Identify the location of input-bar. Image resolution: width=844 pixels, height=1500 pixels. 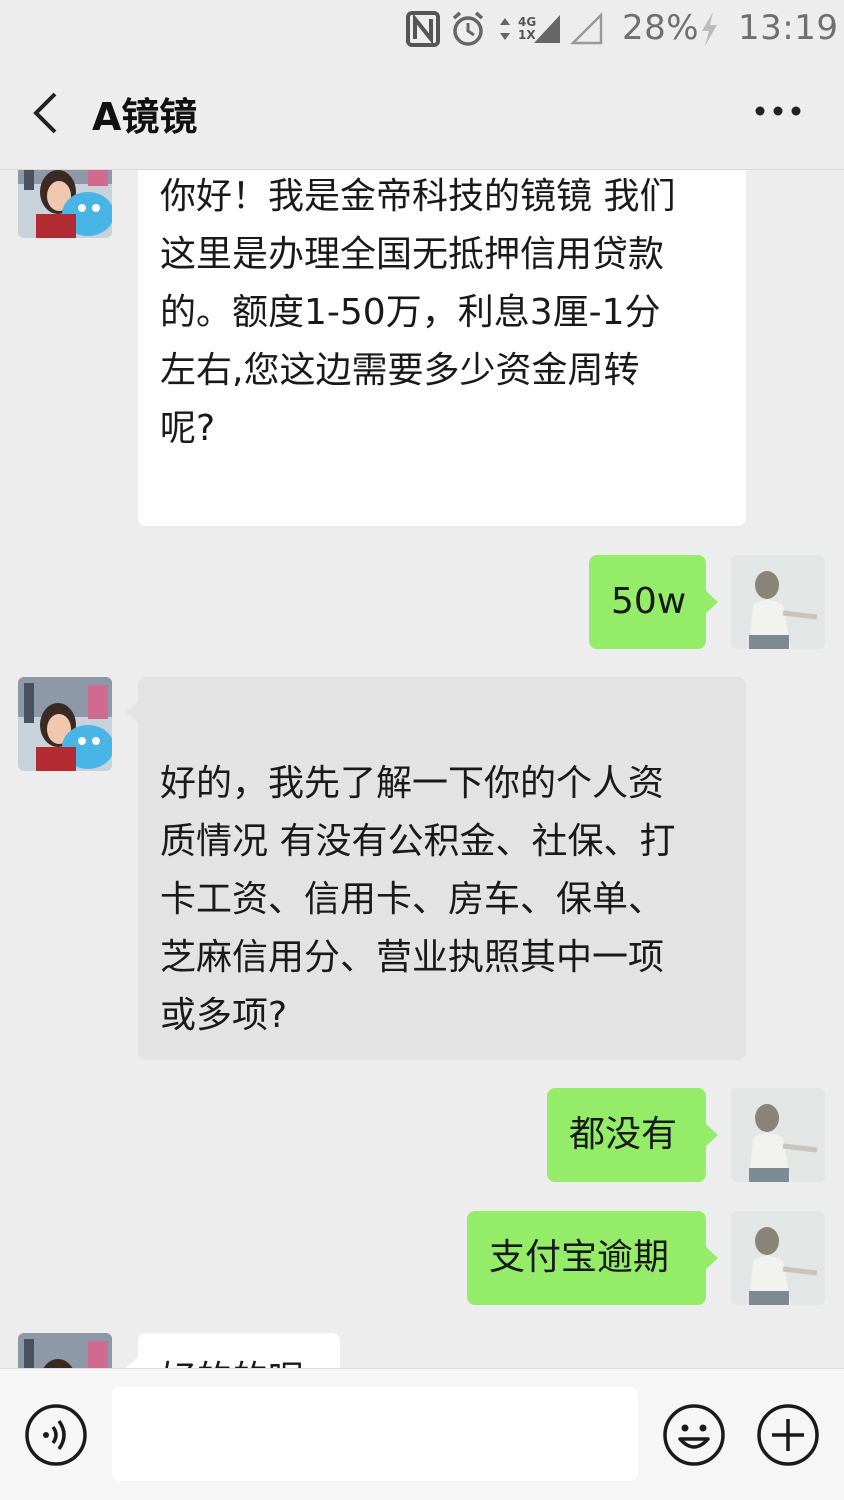
(422, 1434).